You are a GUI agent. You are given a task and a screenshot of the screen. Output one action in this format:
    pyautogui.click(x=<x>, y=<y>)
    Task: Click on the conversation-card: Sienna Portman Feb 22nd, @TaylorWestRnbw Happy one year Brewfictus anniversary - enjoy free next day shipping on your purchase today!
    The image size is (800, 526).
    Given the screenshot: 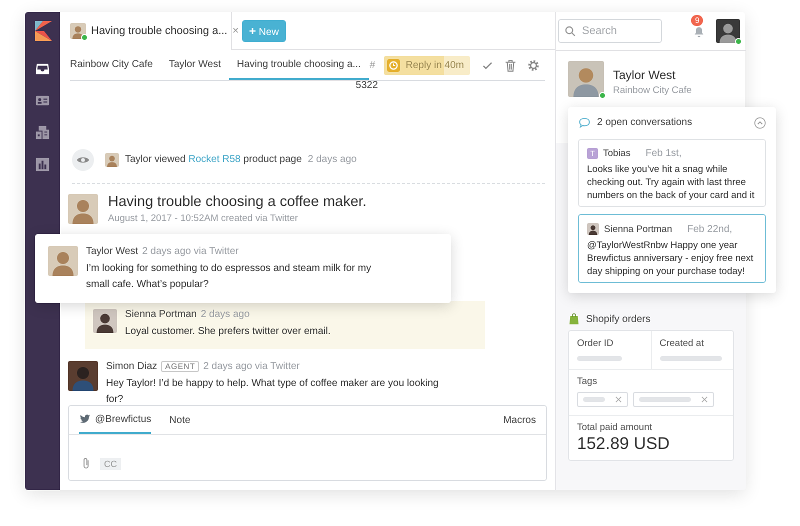 What is the action you would take?
    pyautogui.click(x=672, y=248)
    